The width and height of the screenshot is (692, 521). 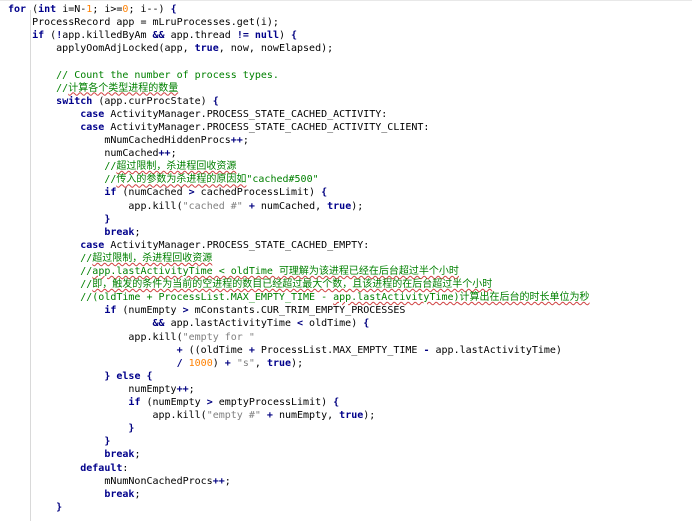 I want to click on code-token: 1000, so click(x=200, y=363).